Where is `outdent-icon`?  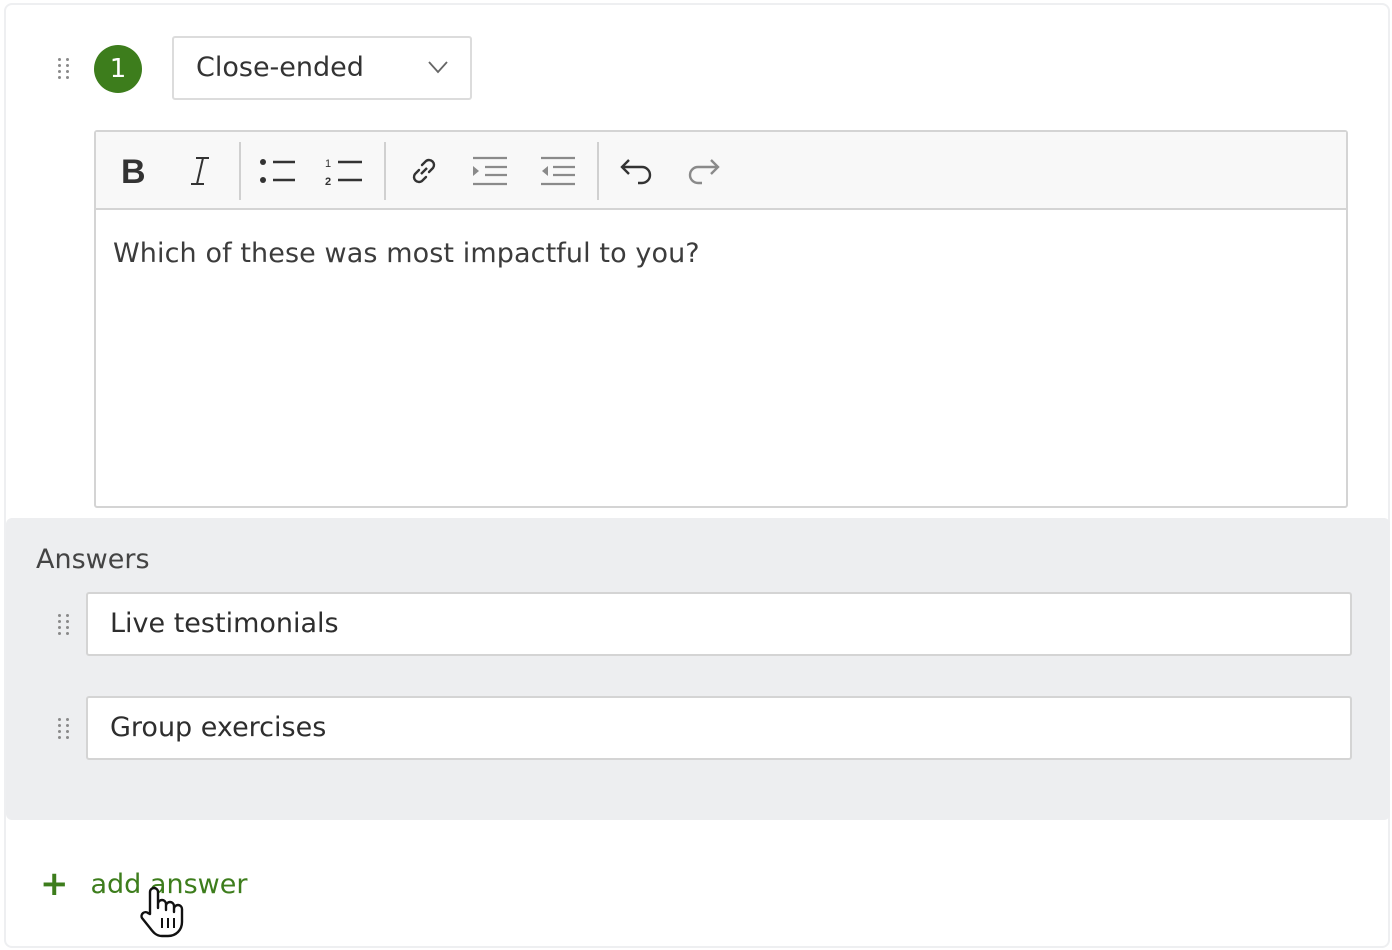
outdent-icon is located at coordinates (558, 171).